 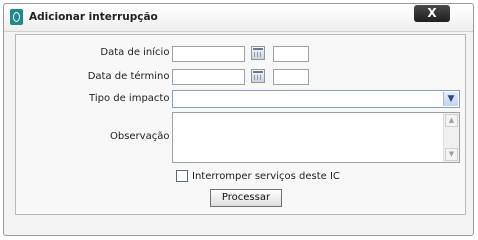 I want to click on impact-type-label: Tipo de impacto :, so click(x=132, y=98).